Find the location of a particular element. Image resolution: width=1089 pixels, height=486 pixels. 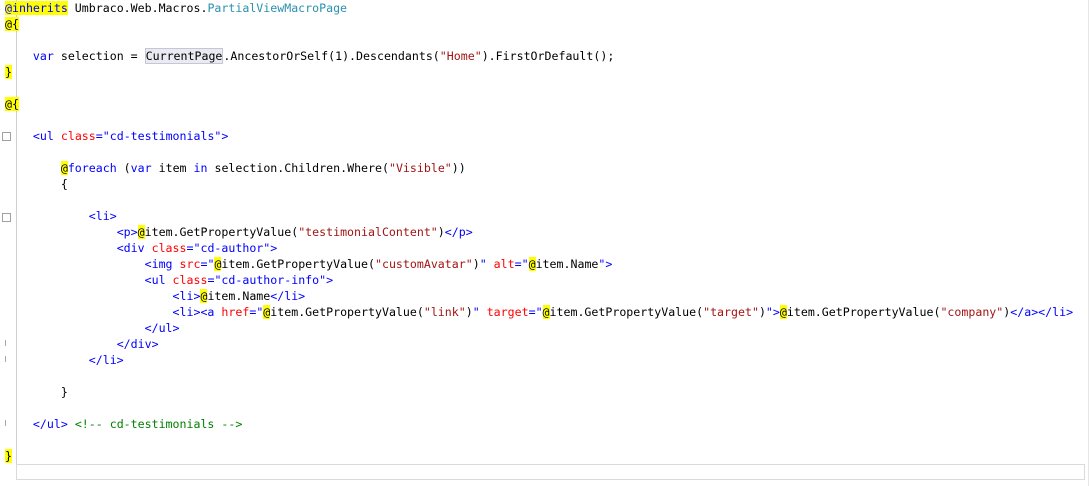

attribute-value: "cd-testimonials" is located at coordinates (162, 136).